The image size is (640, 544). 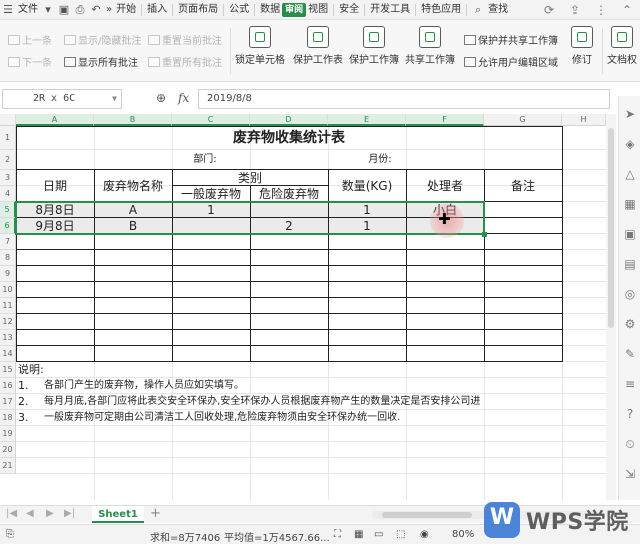 I want to click on show-hide-comment-button: 显示/隐藏批注, so click(x=102, y=39).